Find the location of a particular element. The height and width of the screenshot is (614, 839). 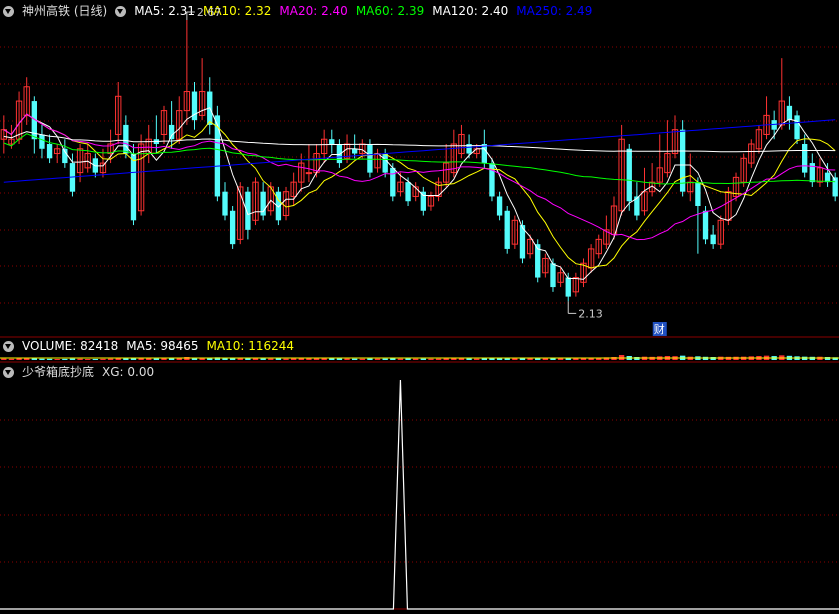

high-price-label: 2.67 is located at coordinates (209, 12).